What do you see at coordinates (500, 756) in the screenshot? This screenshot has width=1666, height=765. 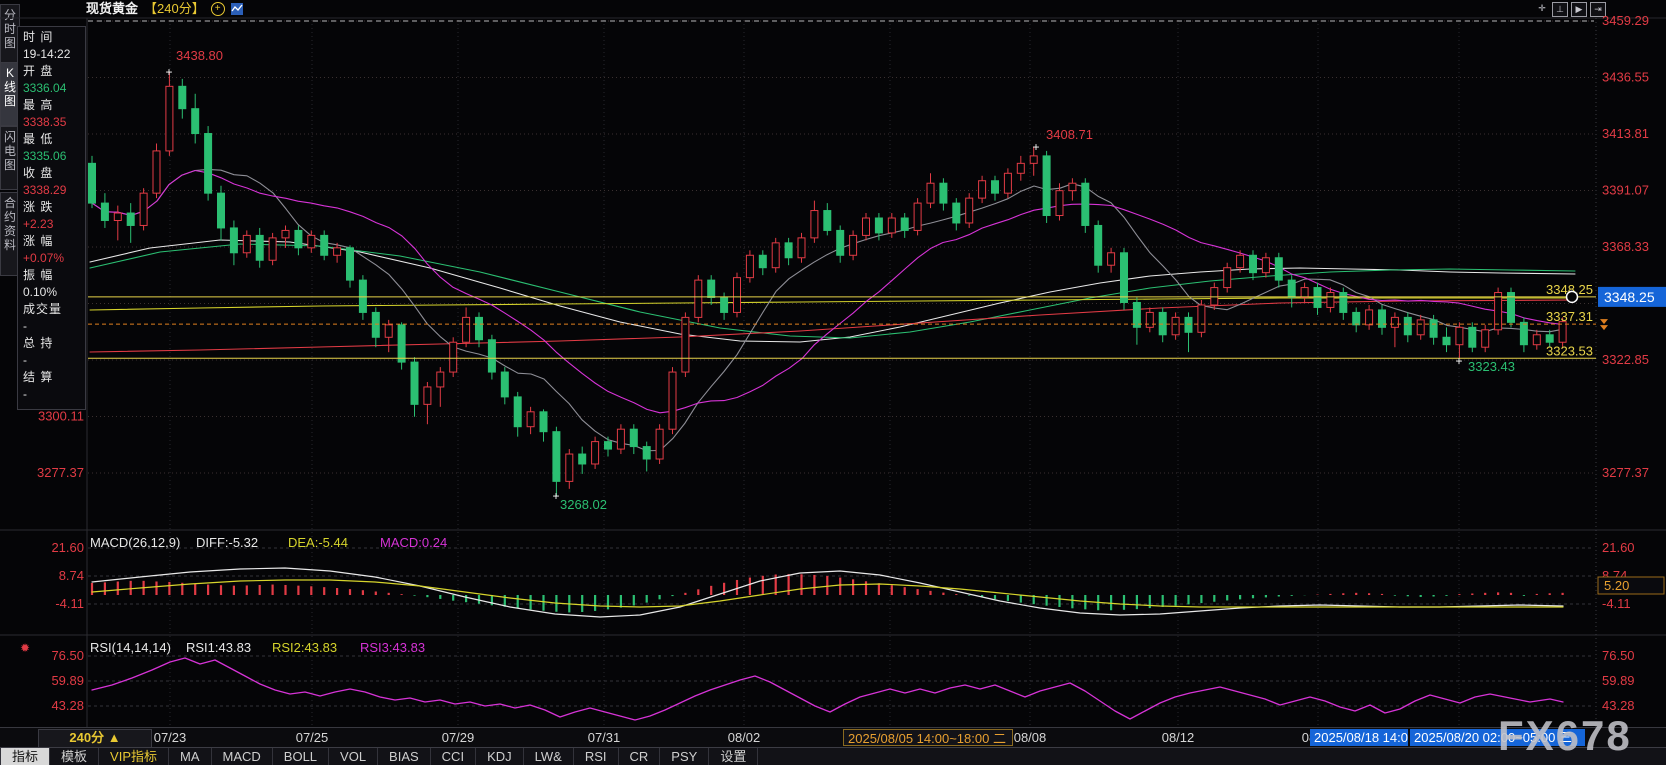 I see `toolbar-item-kdj: KDJ` at bounding box center [500, 756].